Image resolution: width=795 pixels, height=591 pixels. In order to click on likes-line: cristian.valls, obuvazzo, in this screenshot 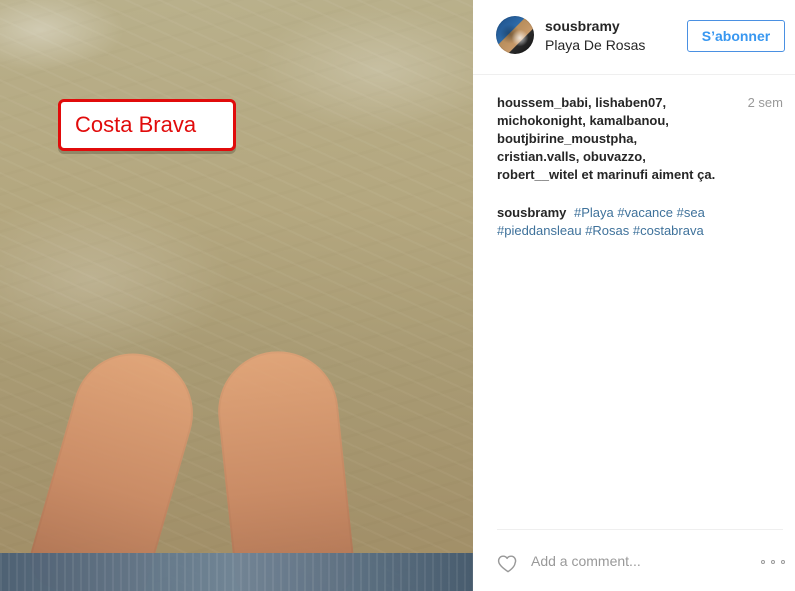, I will do `click(571, 156)`.